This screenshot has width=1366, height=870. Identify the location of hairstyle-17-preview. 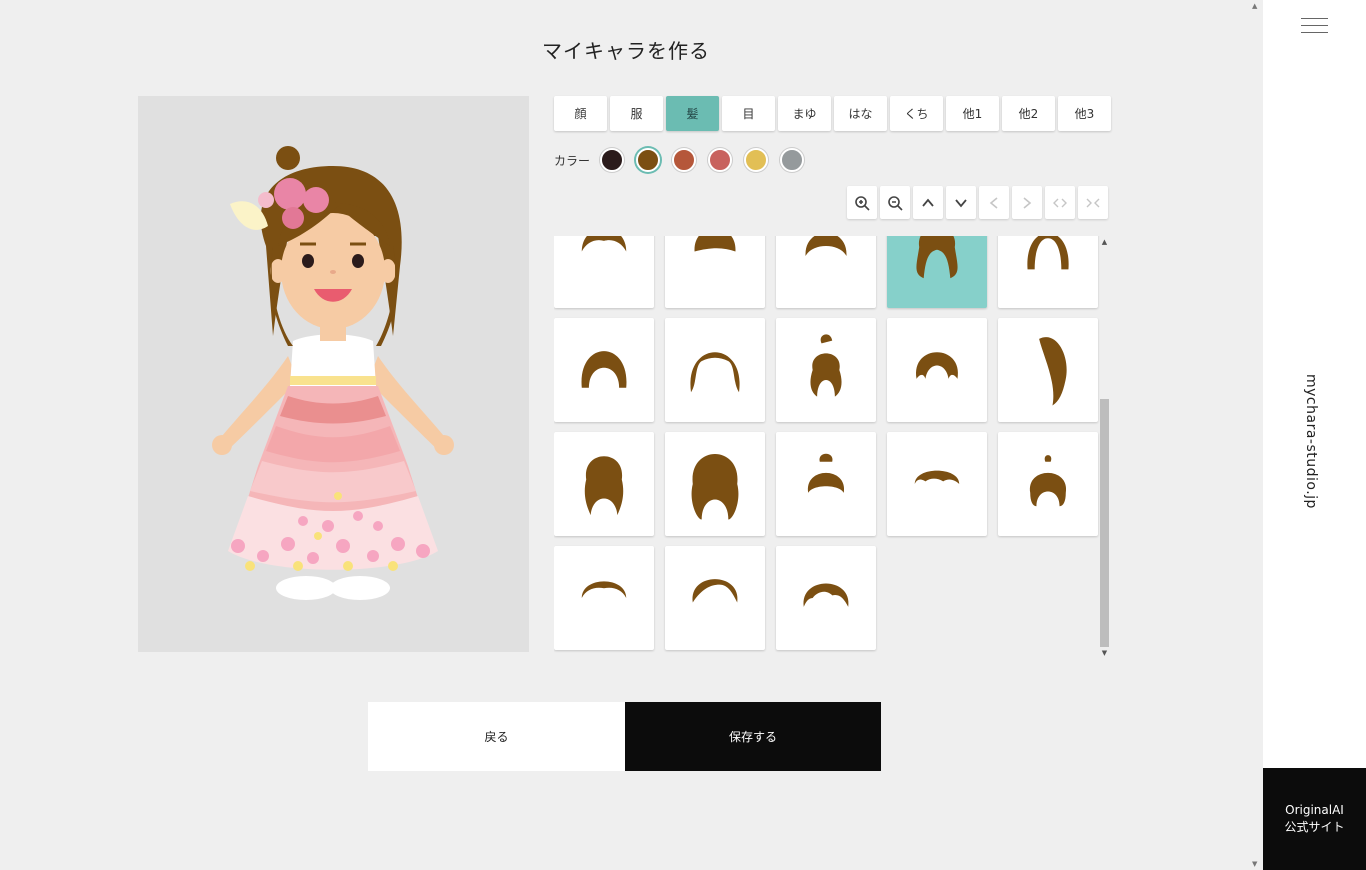
(715, 591).